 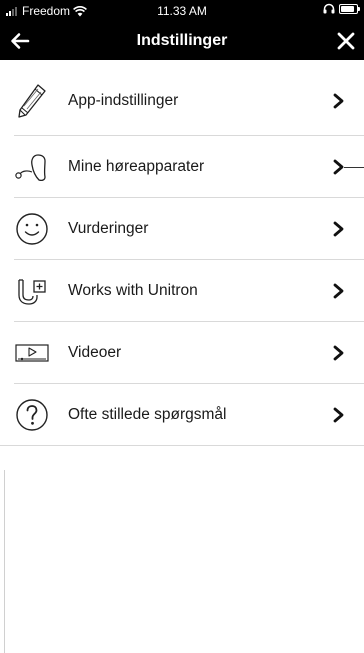 I want to click on headphones-icon, so click(x=329, y=8).